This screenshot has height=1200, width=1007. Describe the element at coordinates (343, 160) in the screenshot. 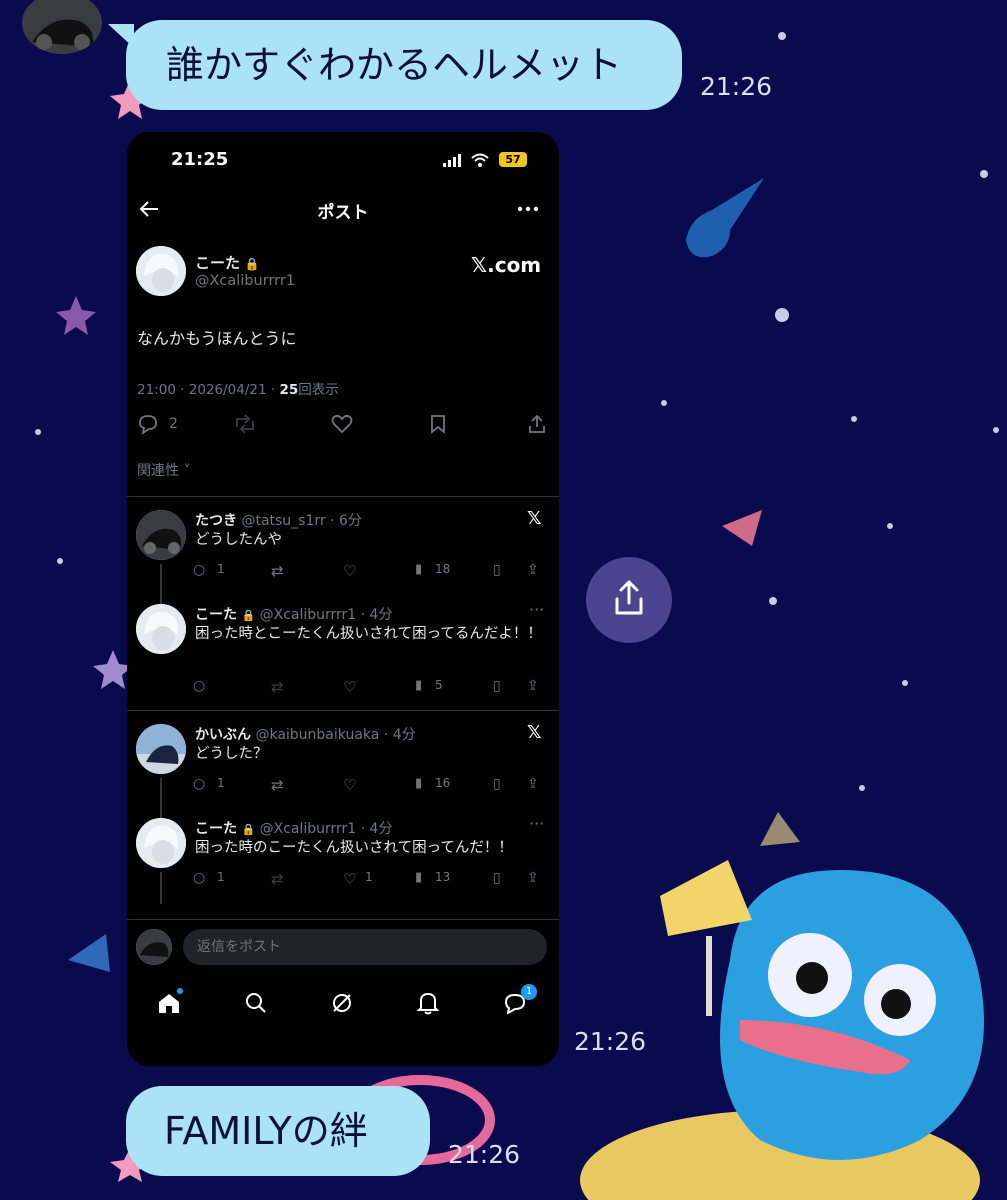

I see `status-bar: 21:25 57` at that location.